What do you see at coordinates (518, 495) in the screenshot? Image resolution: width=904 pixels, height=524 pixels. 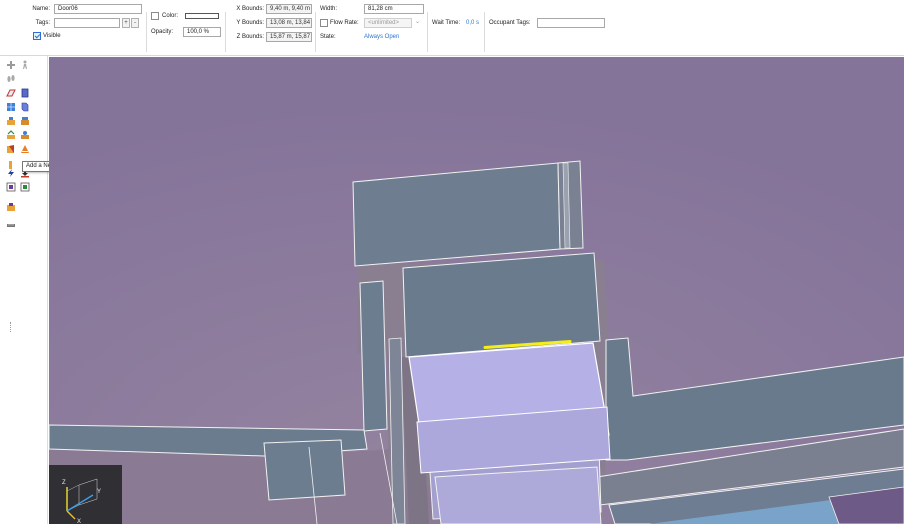 I see `slab` at bounding box center [518, 495].